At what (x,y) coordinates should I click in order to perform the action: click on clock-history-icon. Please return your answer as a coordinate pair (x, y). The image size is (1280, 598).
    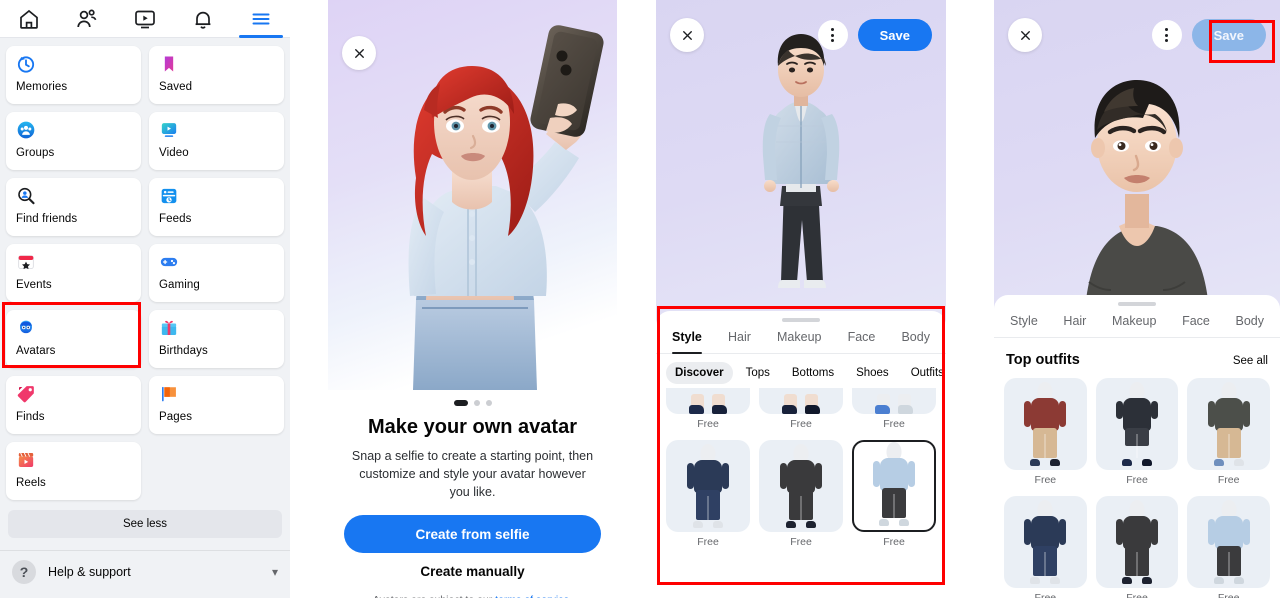
    Looking at the image, I should click on (26, 64).